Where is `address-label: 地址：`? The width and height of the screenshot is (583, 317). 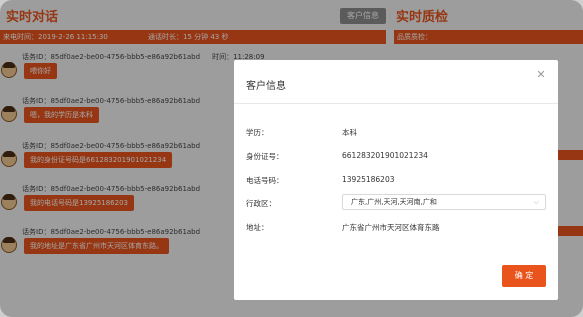 address-label: 地址： is located at coordinates (257, 227).